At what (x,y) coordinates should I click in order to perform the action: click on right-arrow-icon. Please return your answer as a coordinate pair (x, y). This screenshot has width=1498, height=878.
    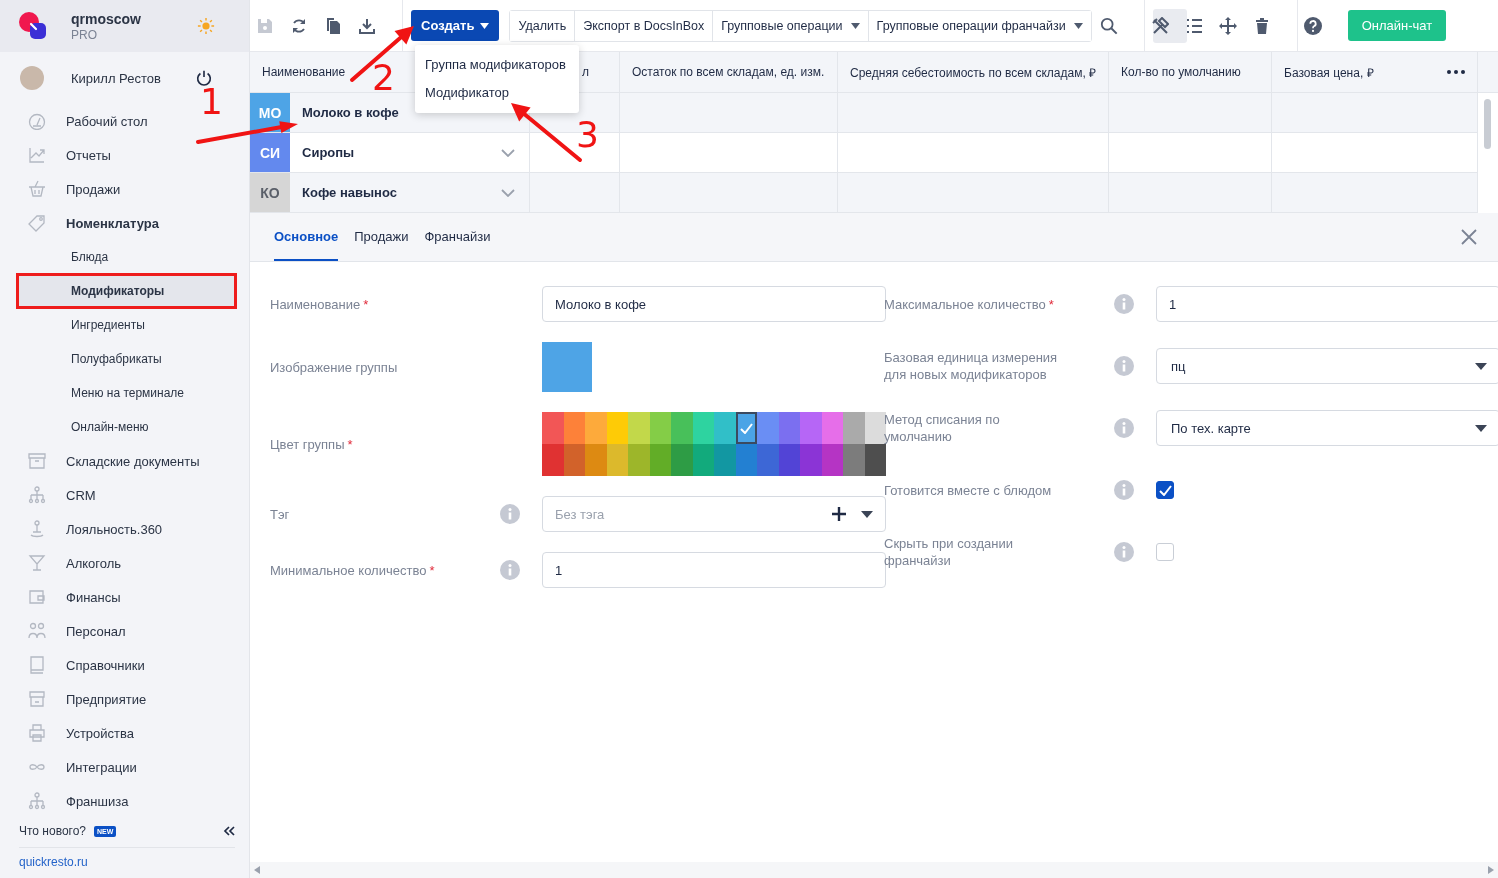
    Looking at the image, I should click on (1491, 870).